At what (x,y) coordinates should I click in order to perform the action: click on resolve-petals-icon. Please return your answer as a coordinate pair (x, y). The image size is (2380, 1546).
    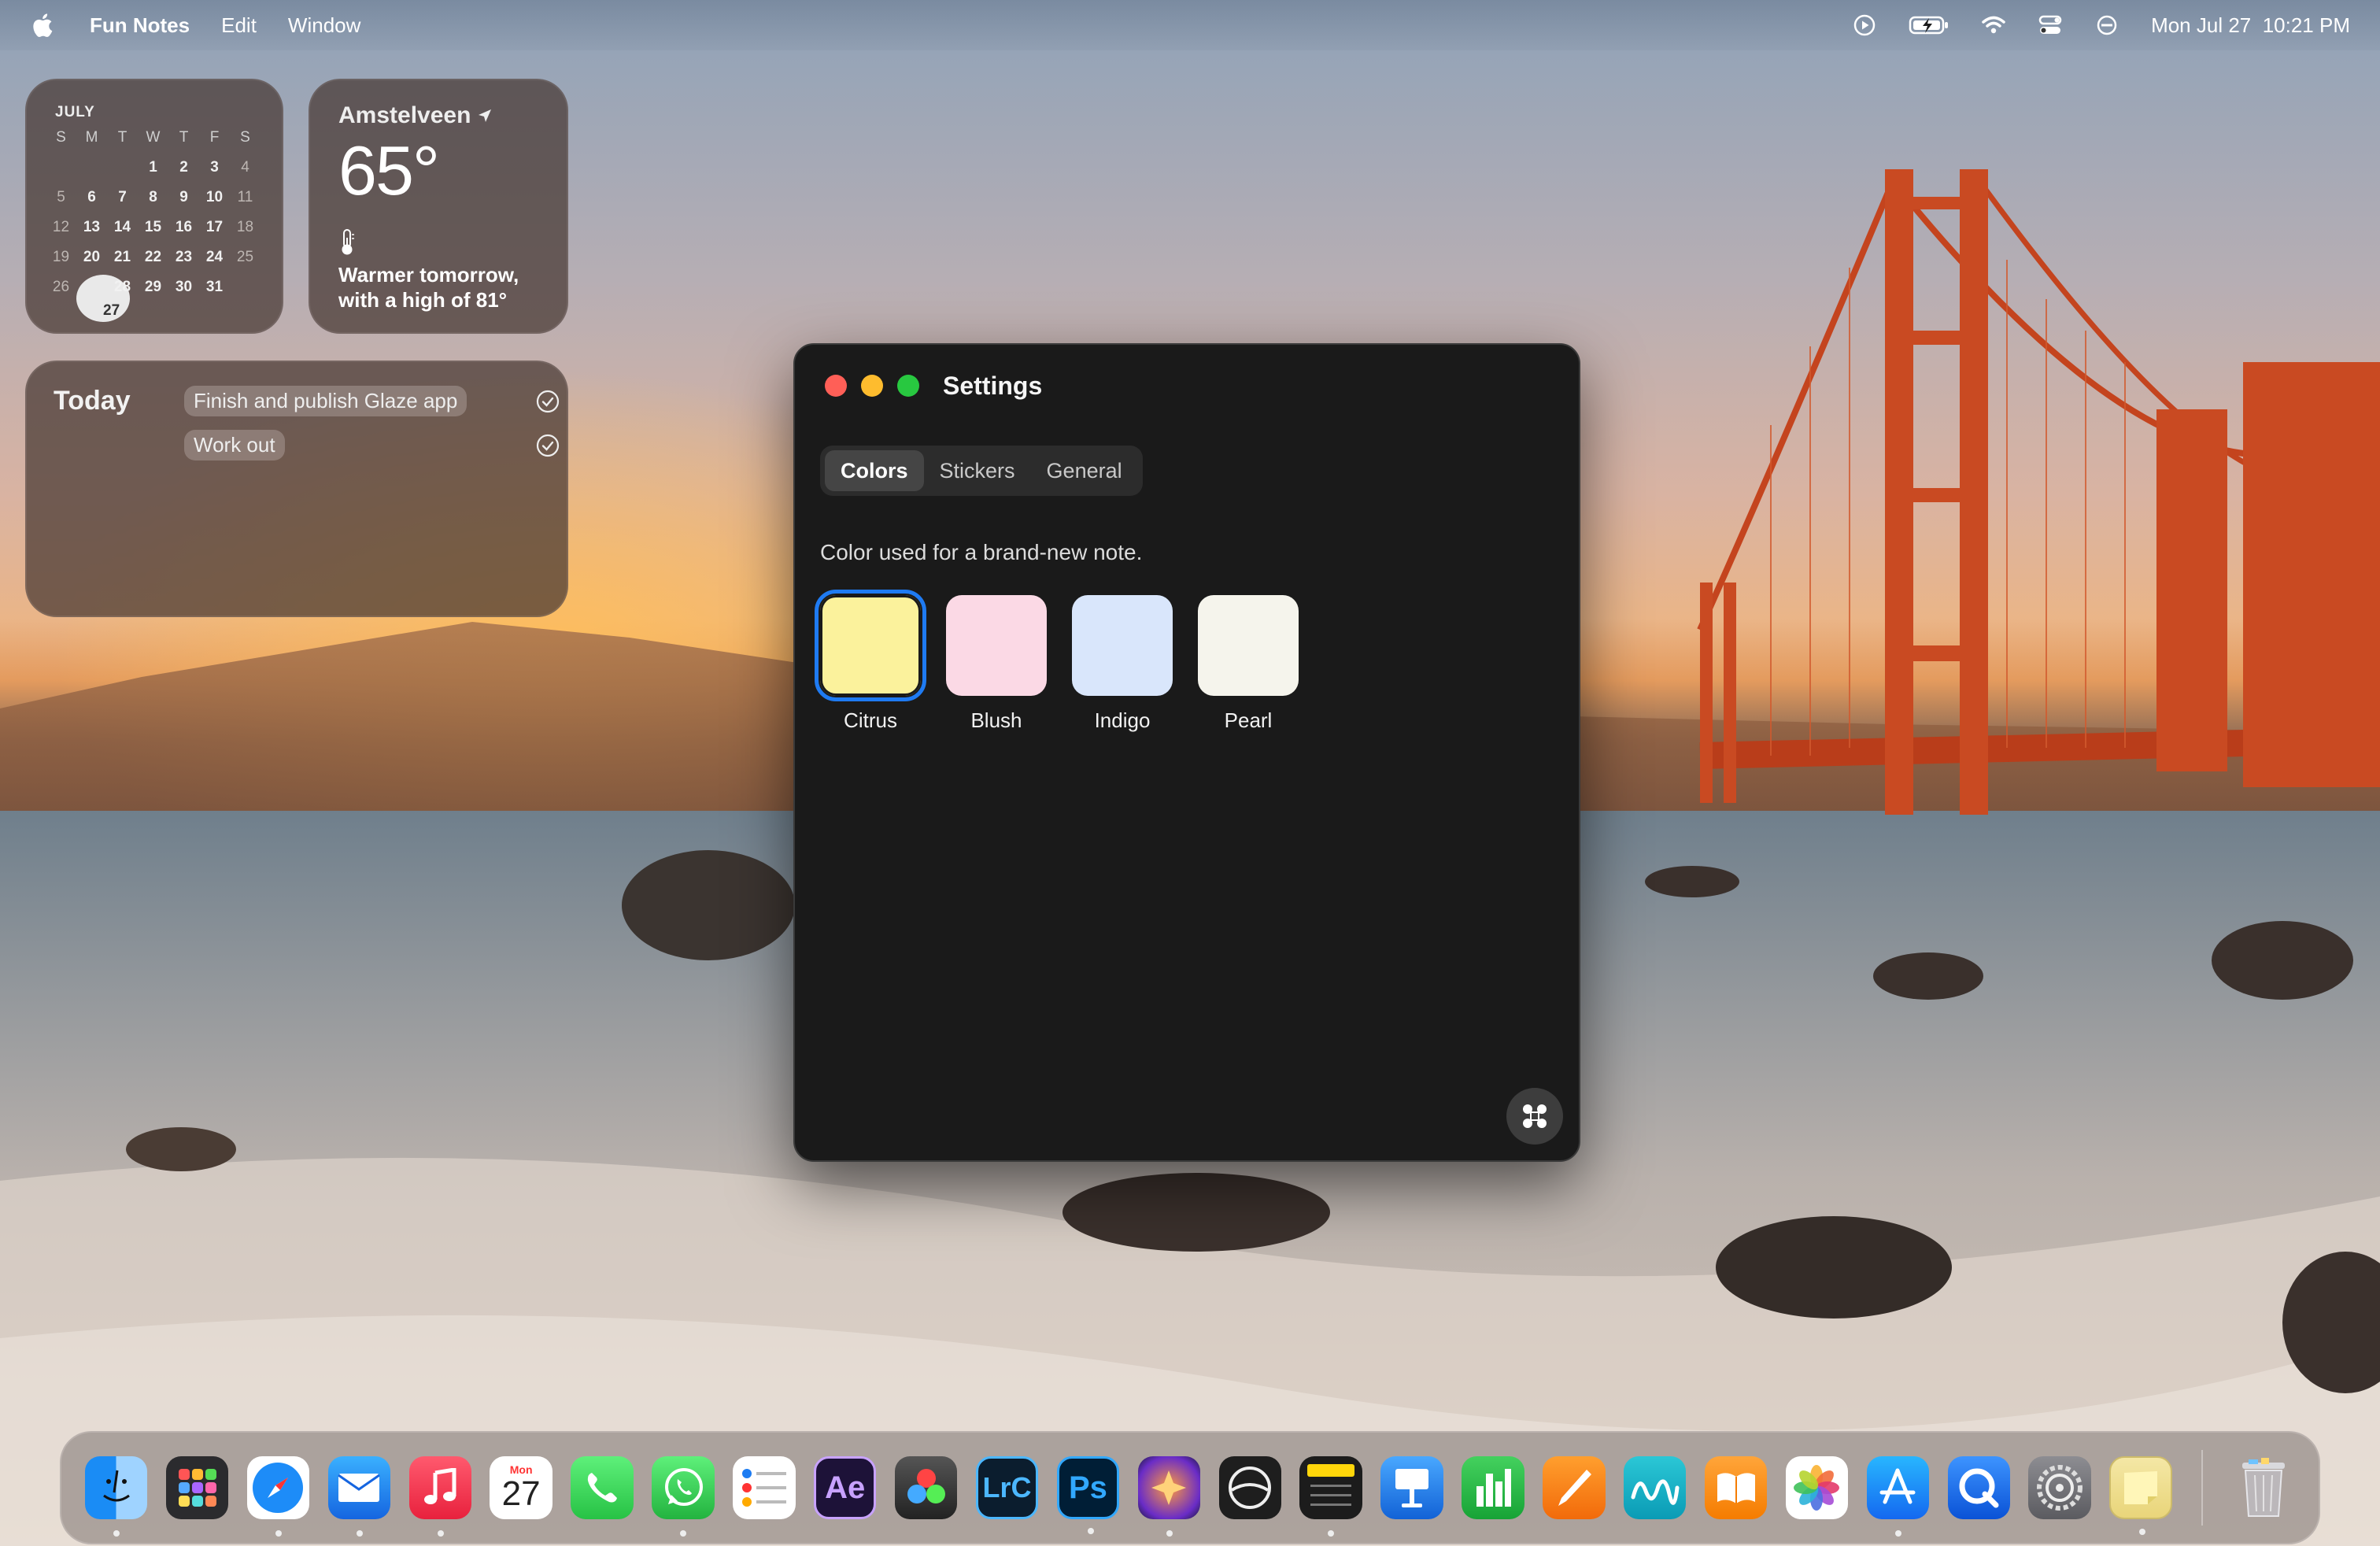
    Looking at the image, I should click on (926, 1486).